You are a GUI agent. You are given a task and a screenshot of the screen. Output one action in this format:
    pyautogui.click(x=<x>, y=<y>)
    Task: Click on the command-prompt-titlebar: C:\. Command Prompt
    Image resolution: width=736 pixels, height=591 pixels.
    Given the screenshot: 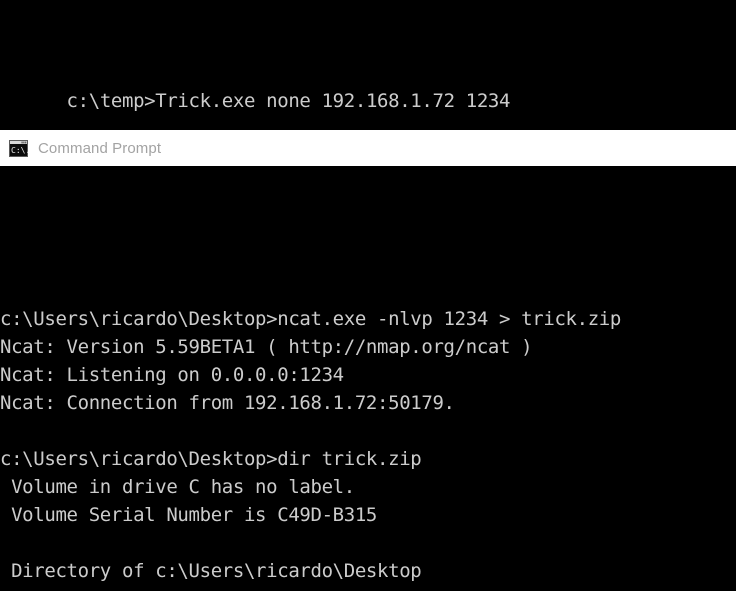 What is the action you would take?
    pyautogui.click(x=368, y=148)
    